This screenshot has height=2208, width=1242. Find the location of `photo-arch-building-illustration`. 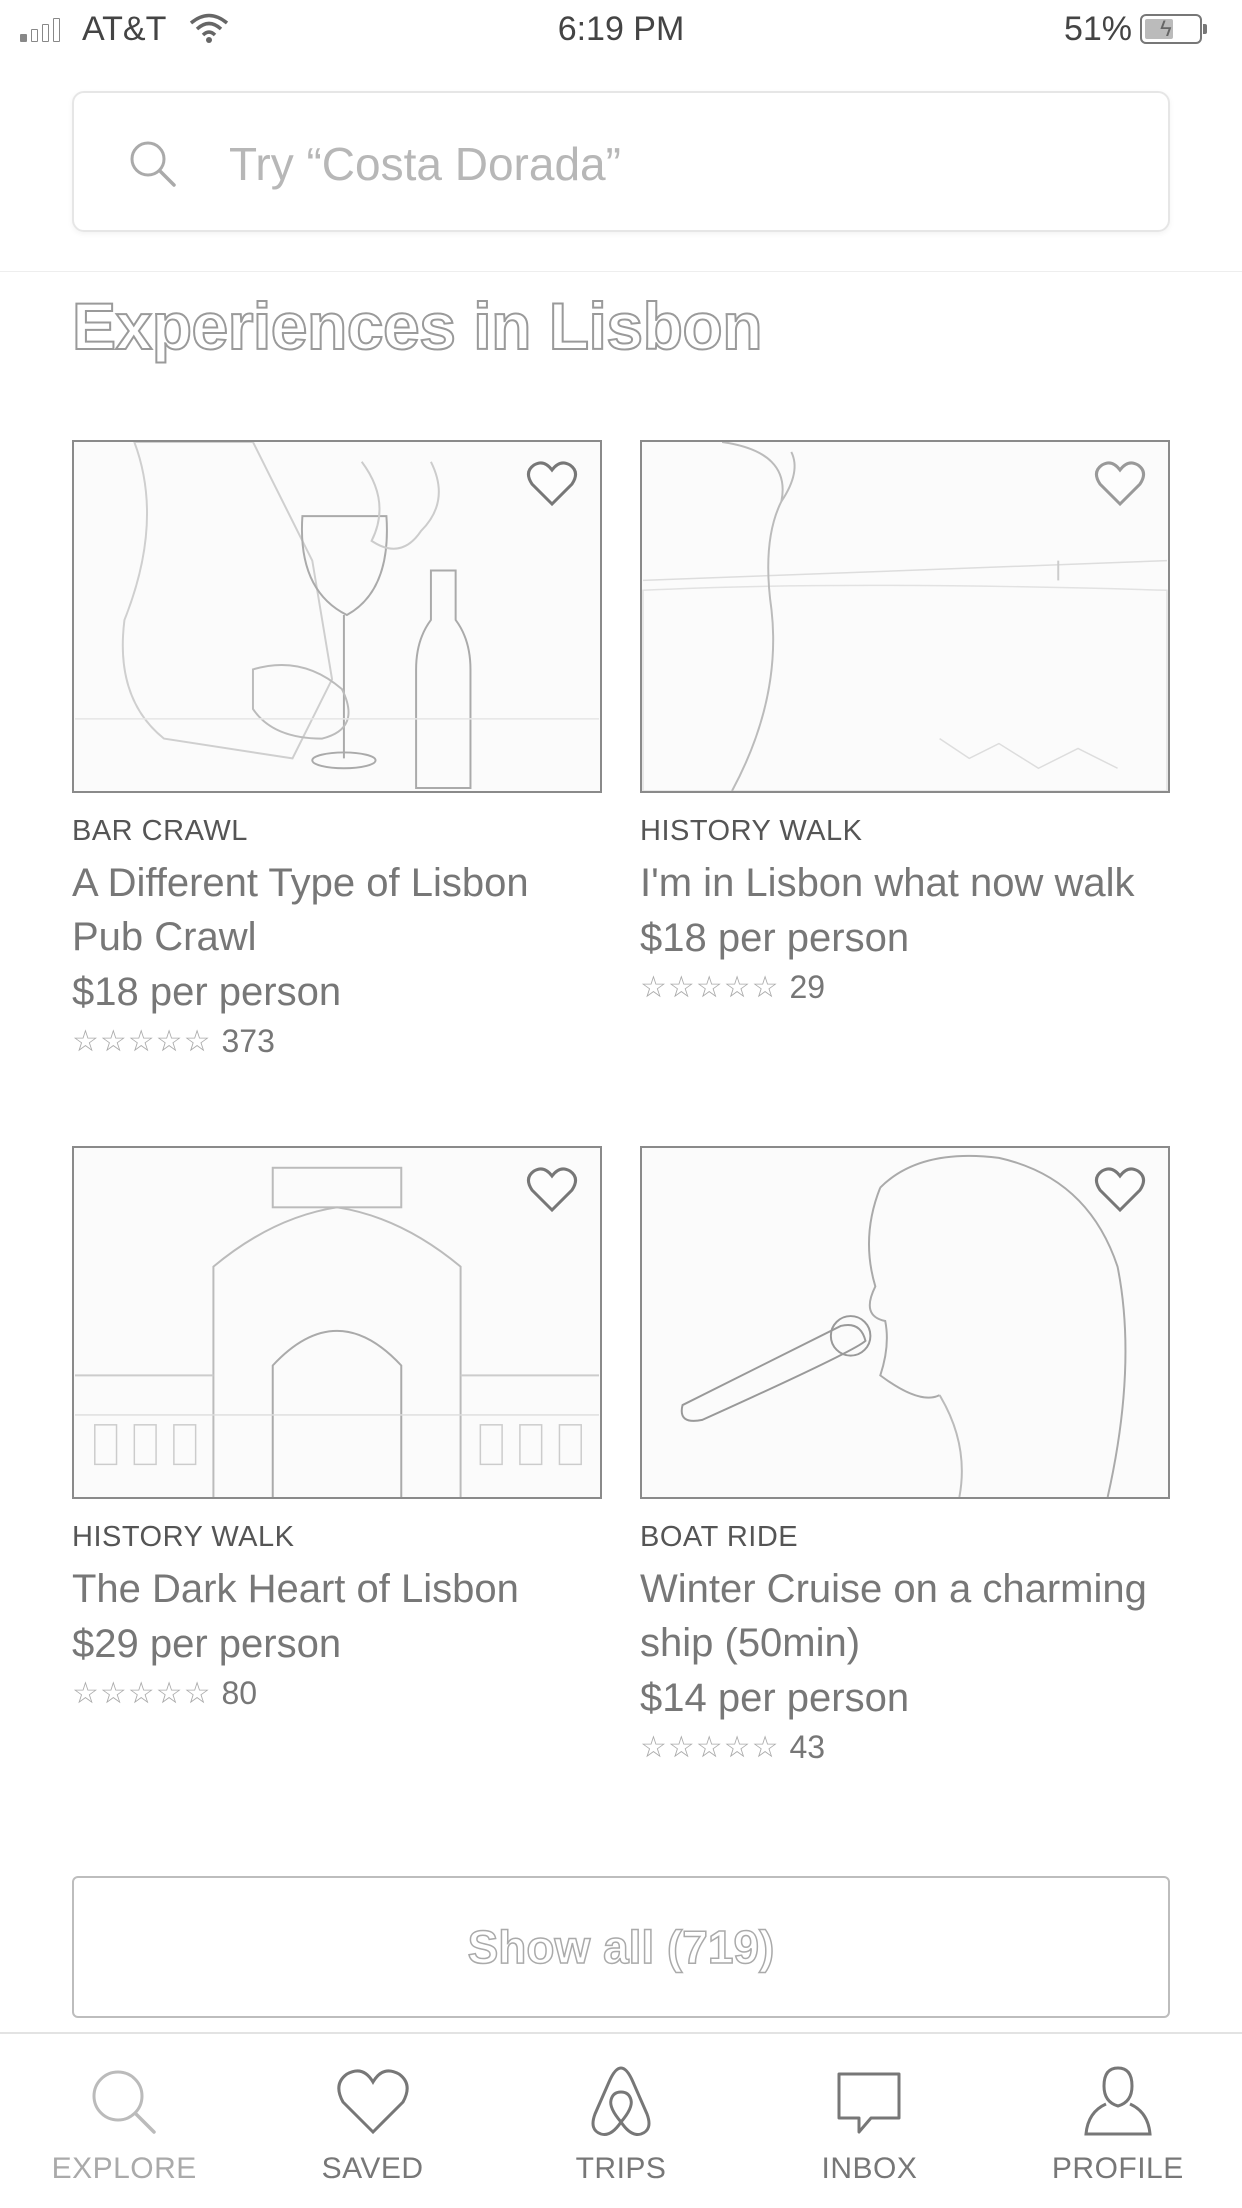

photo-arch-building-illustration is located at coordinates (337, 1331).